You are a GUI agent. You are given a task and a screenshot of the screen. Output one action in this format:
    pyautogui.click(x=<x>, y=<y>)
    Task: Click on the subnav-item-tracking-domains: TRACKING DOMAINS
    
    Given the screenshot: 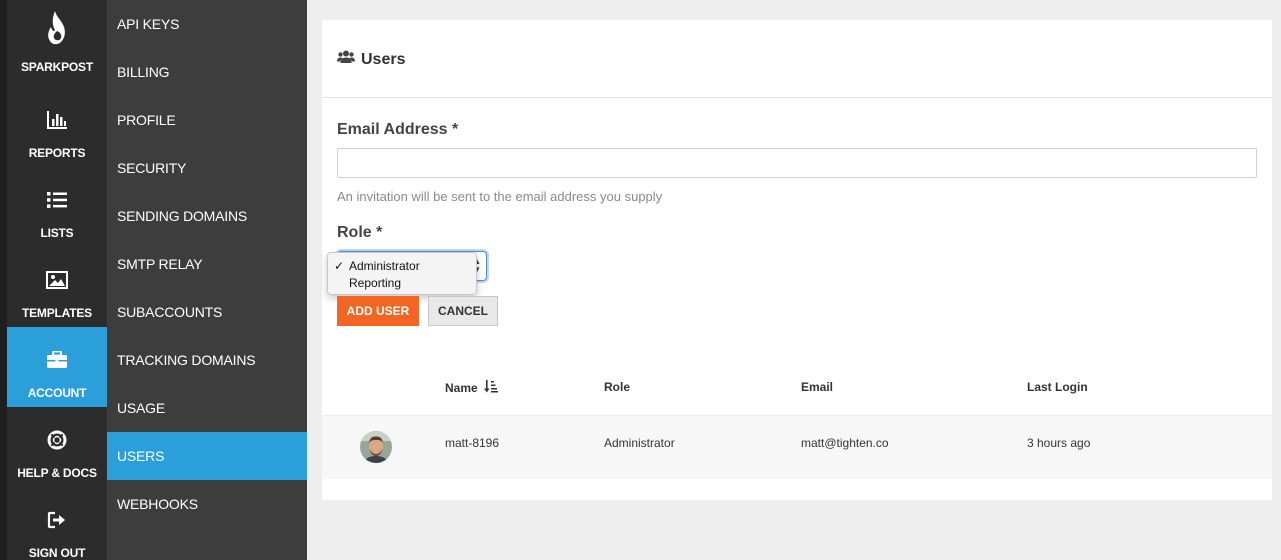 What is the action you would take?
    pyautogui.click(x=207, y=360)
    